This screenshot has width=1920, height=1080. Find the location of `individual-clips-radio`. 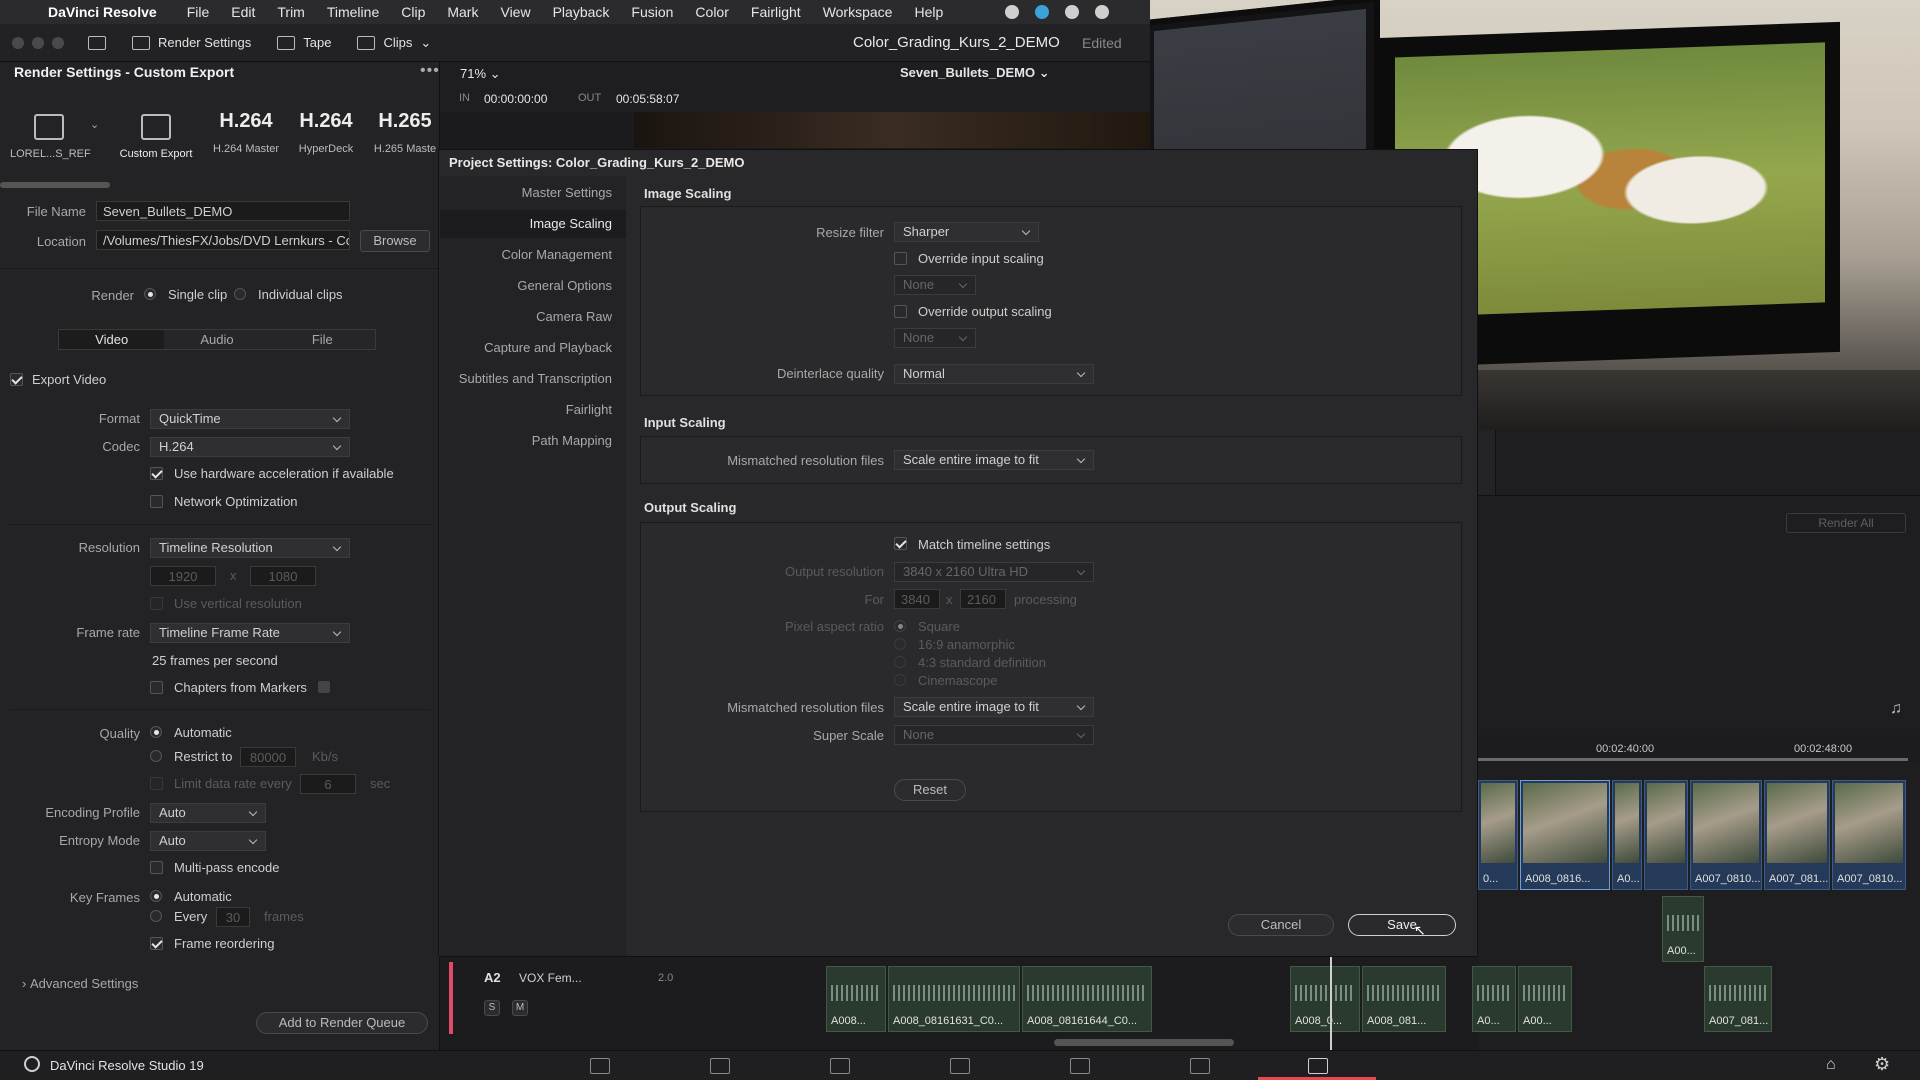

individual-clips-radio is located at coordinates (240, 294).